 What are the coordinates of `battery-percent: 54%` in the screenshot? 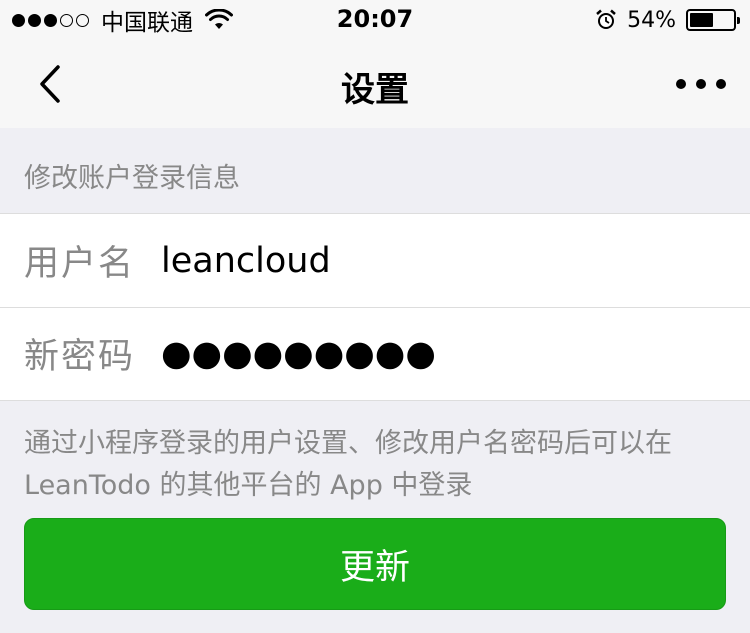 It's located at (651, 20).